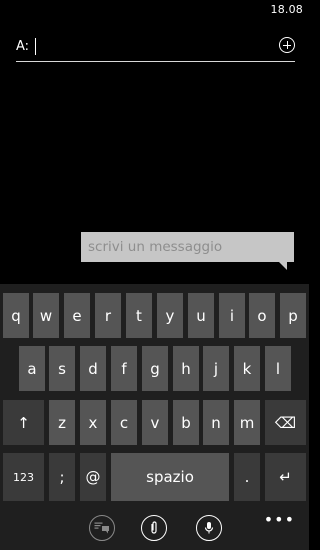 The image size is (320, 550). Describe the element at coordinates (155, 368) in the screenshot. I see `key-g: g` at that location.